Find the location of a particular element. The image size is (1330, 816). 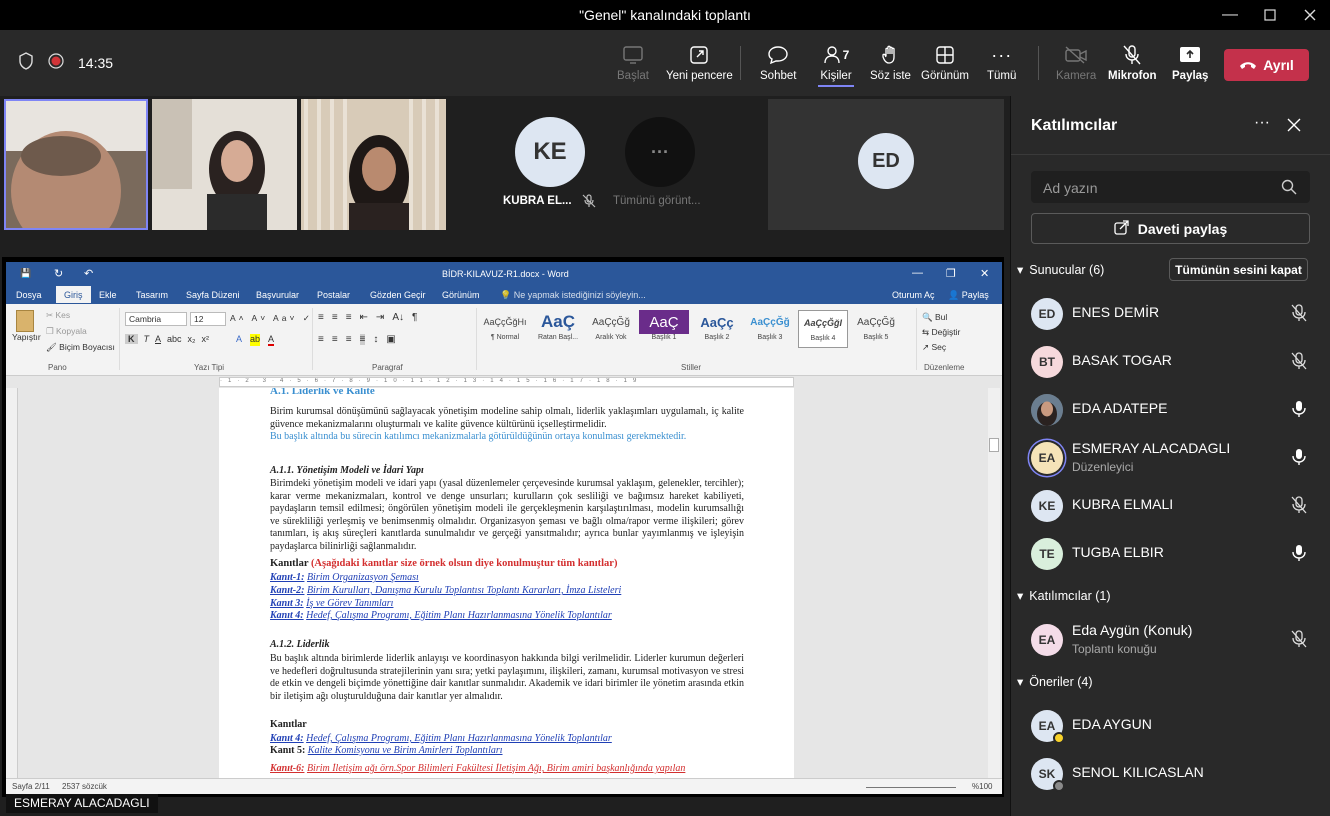

share-button: Paylaş is located at coordinates (1190, 63).